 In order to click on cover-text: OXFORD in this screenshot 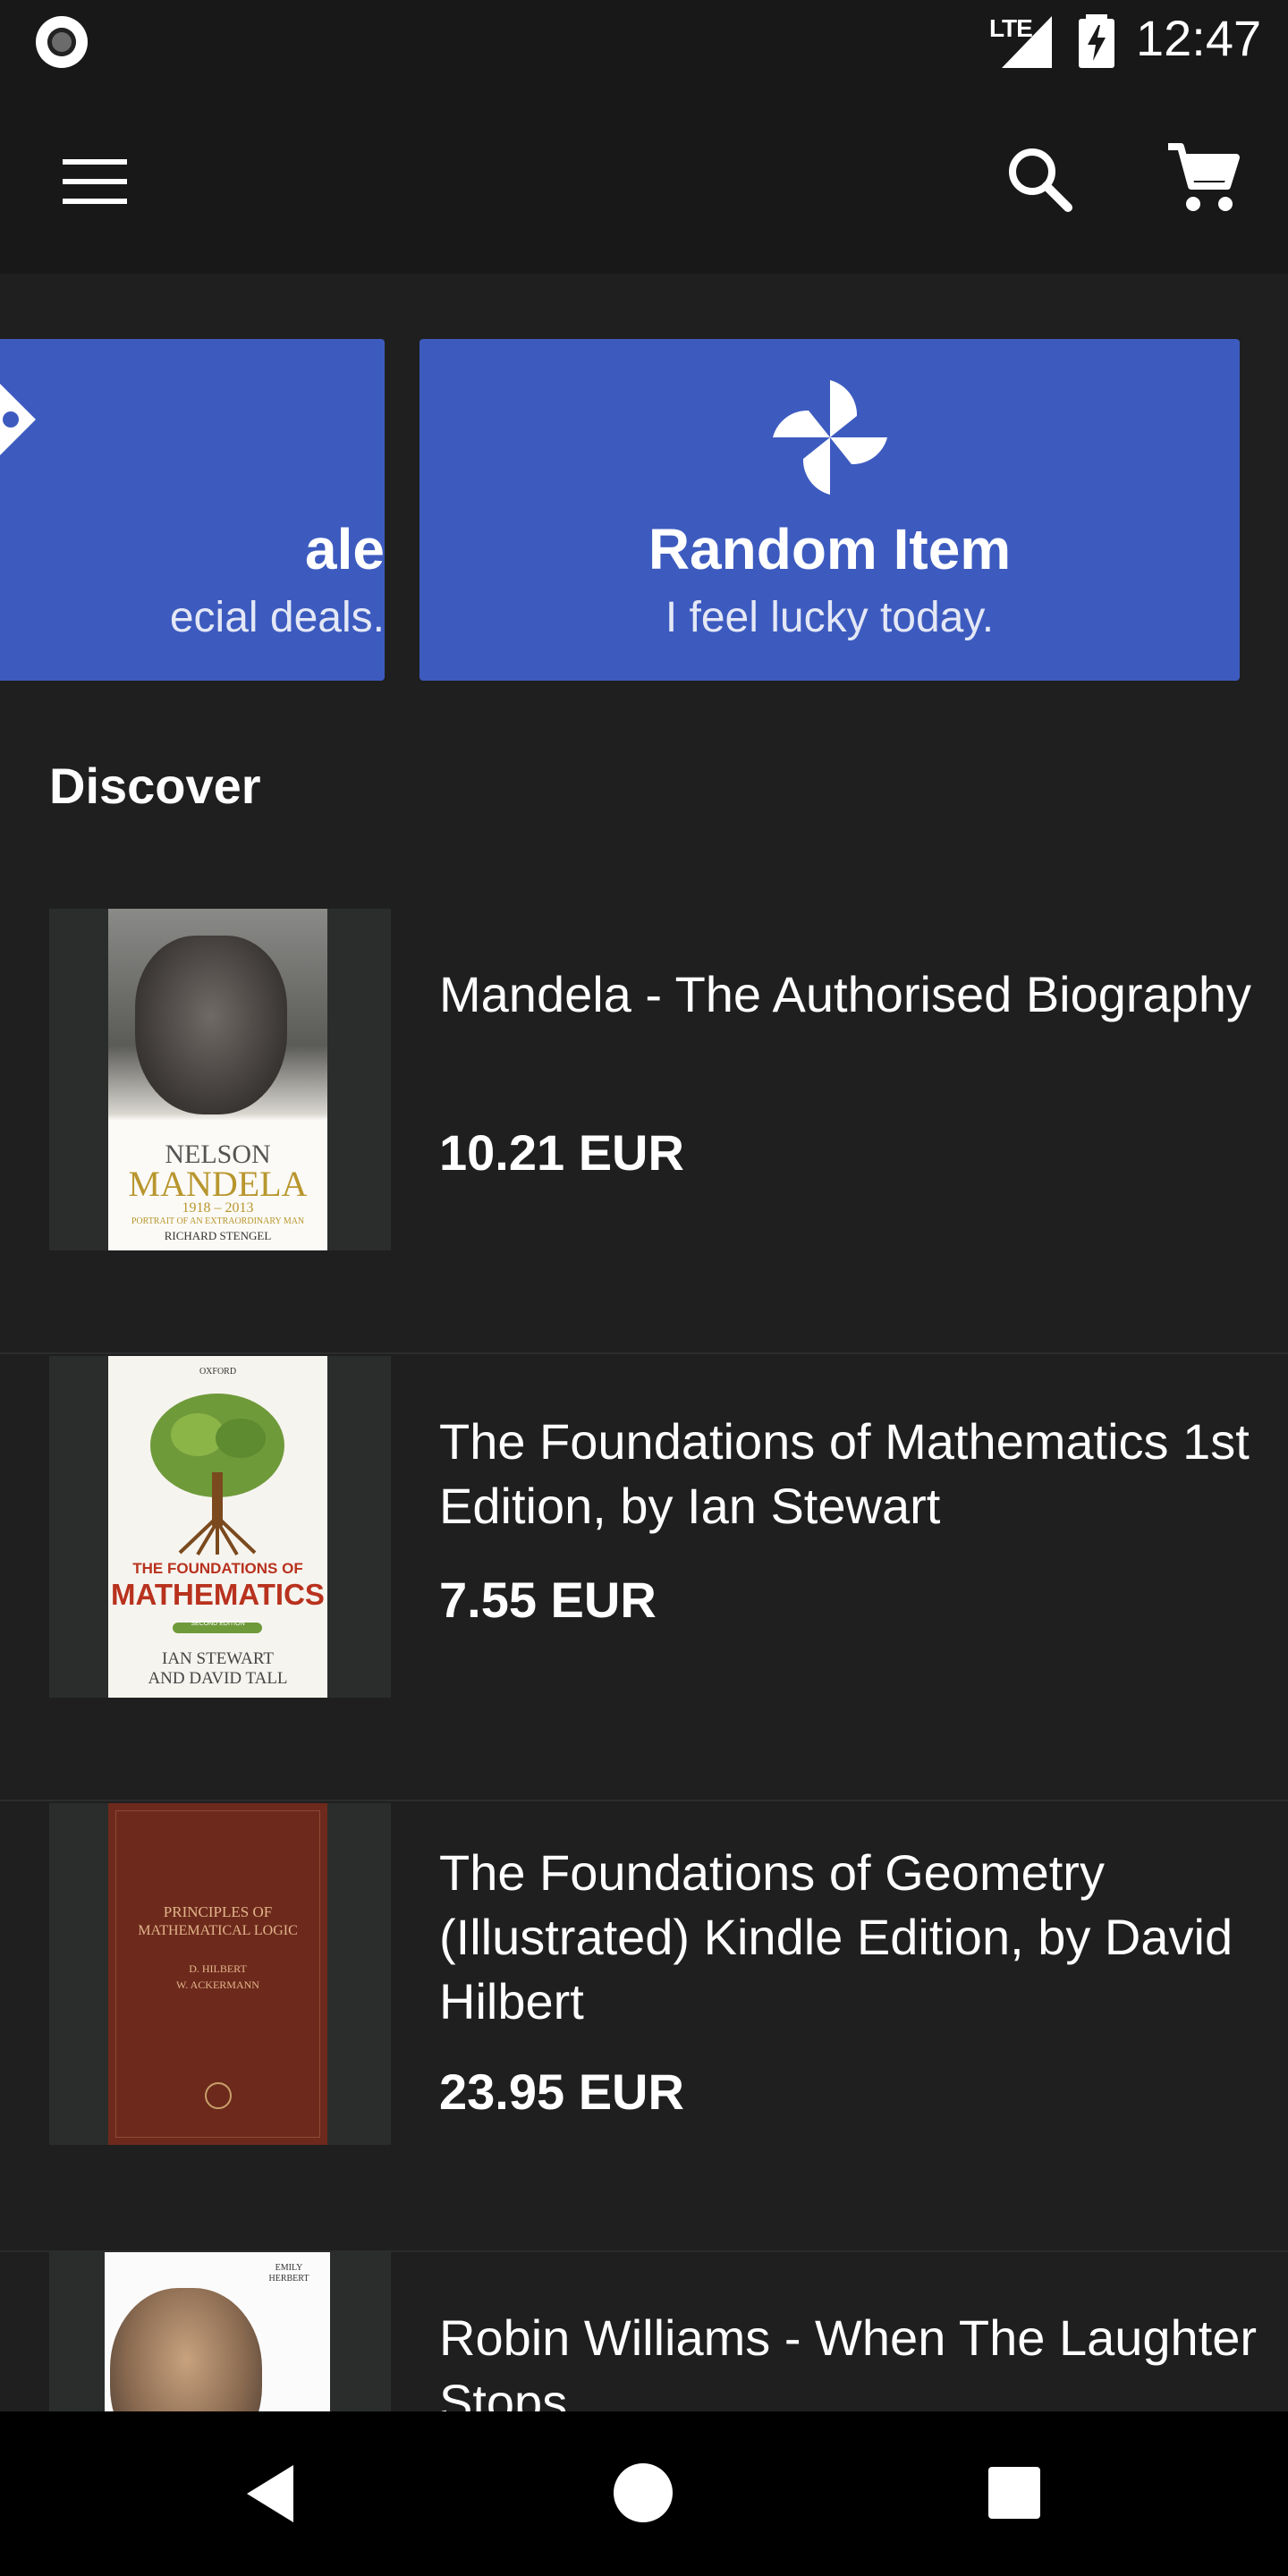, I will do `click(218, 1372)`.